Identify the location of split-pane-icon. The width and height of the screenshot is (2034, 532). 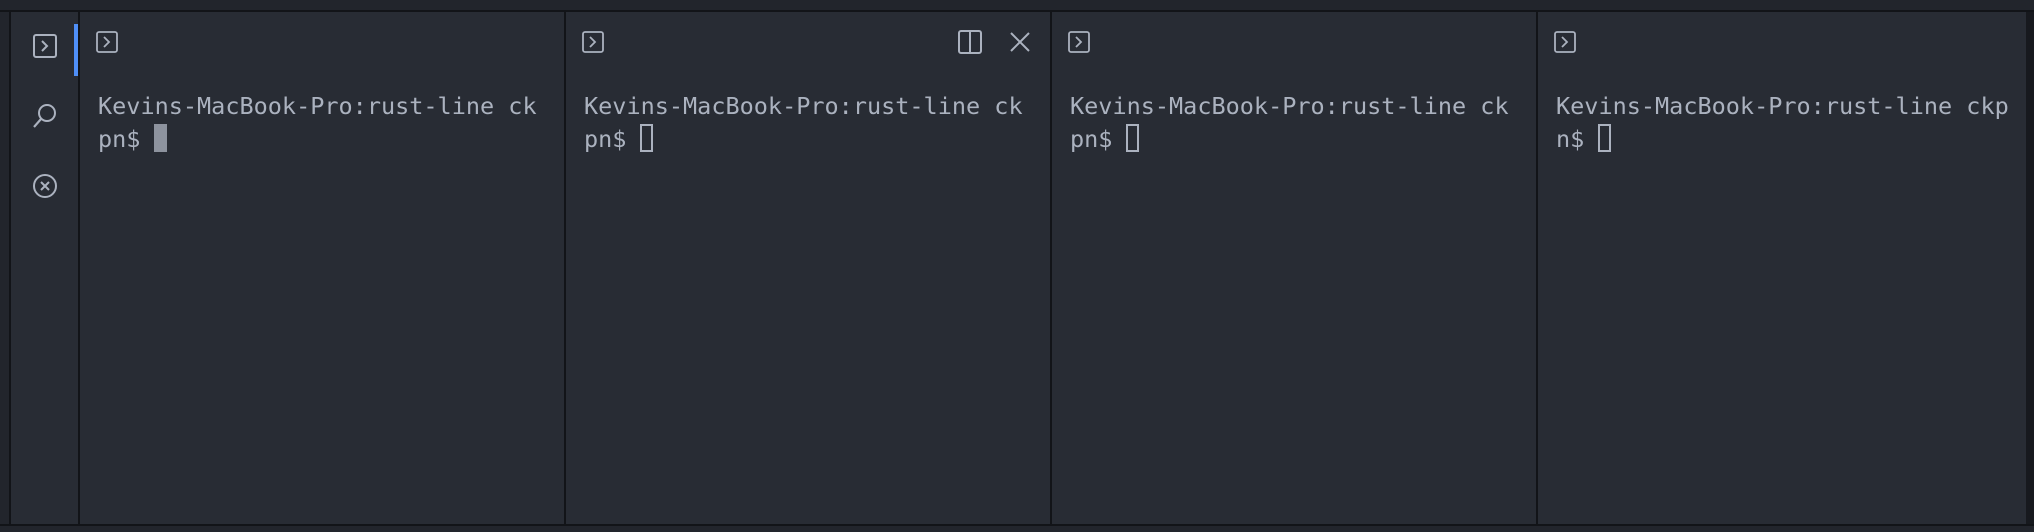
(970, 42).